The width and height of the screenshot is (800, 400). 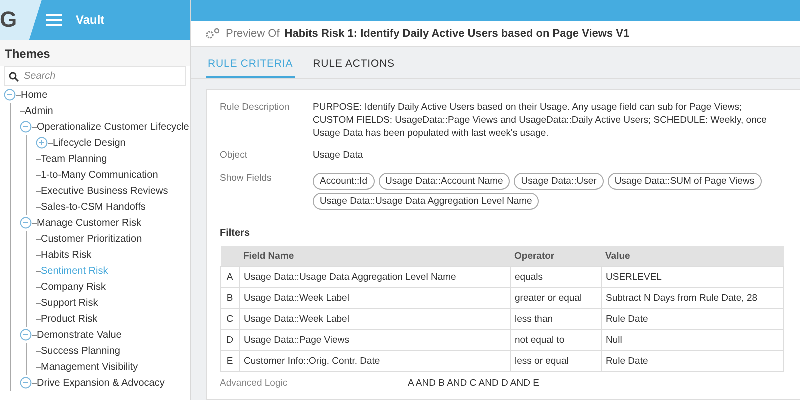 I want to click on gears-icon, so click(x=213, y=34).